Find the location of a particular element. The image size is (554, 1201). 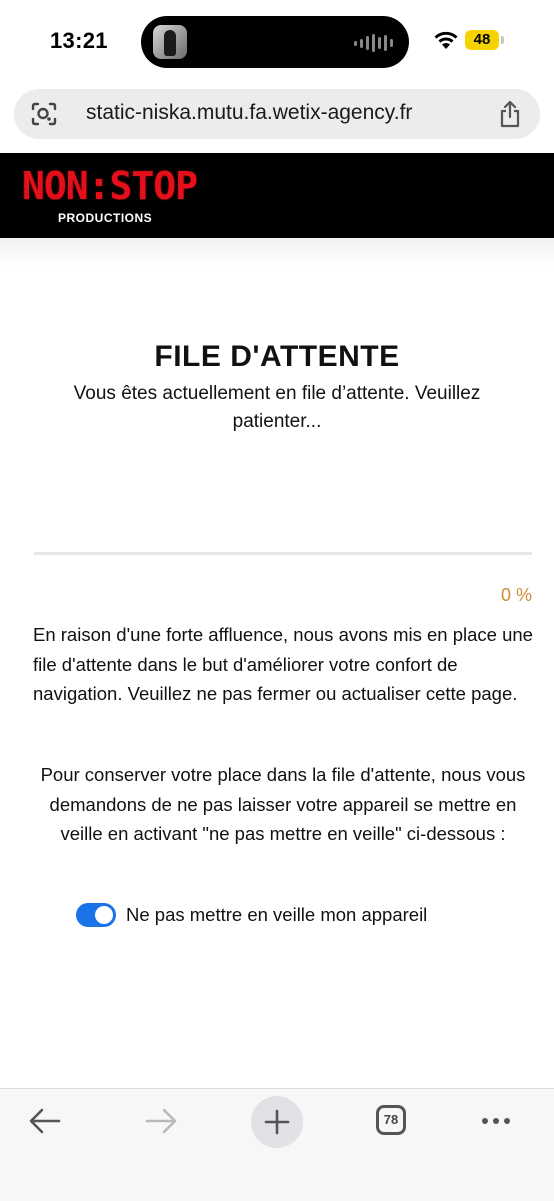

toggle-knob is located at coordinates (104, 915).